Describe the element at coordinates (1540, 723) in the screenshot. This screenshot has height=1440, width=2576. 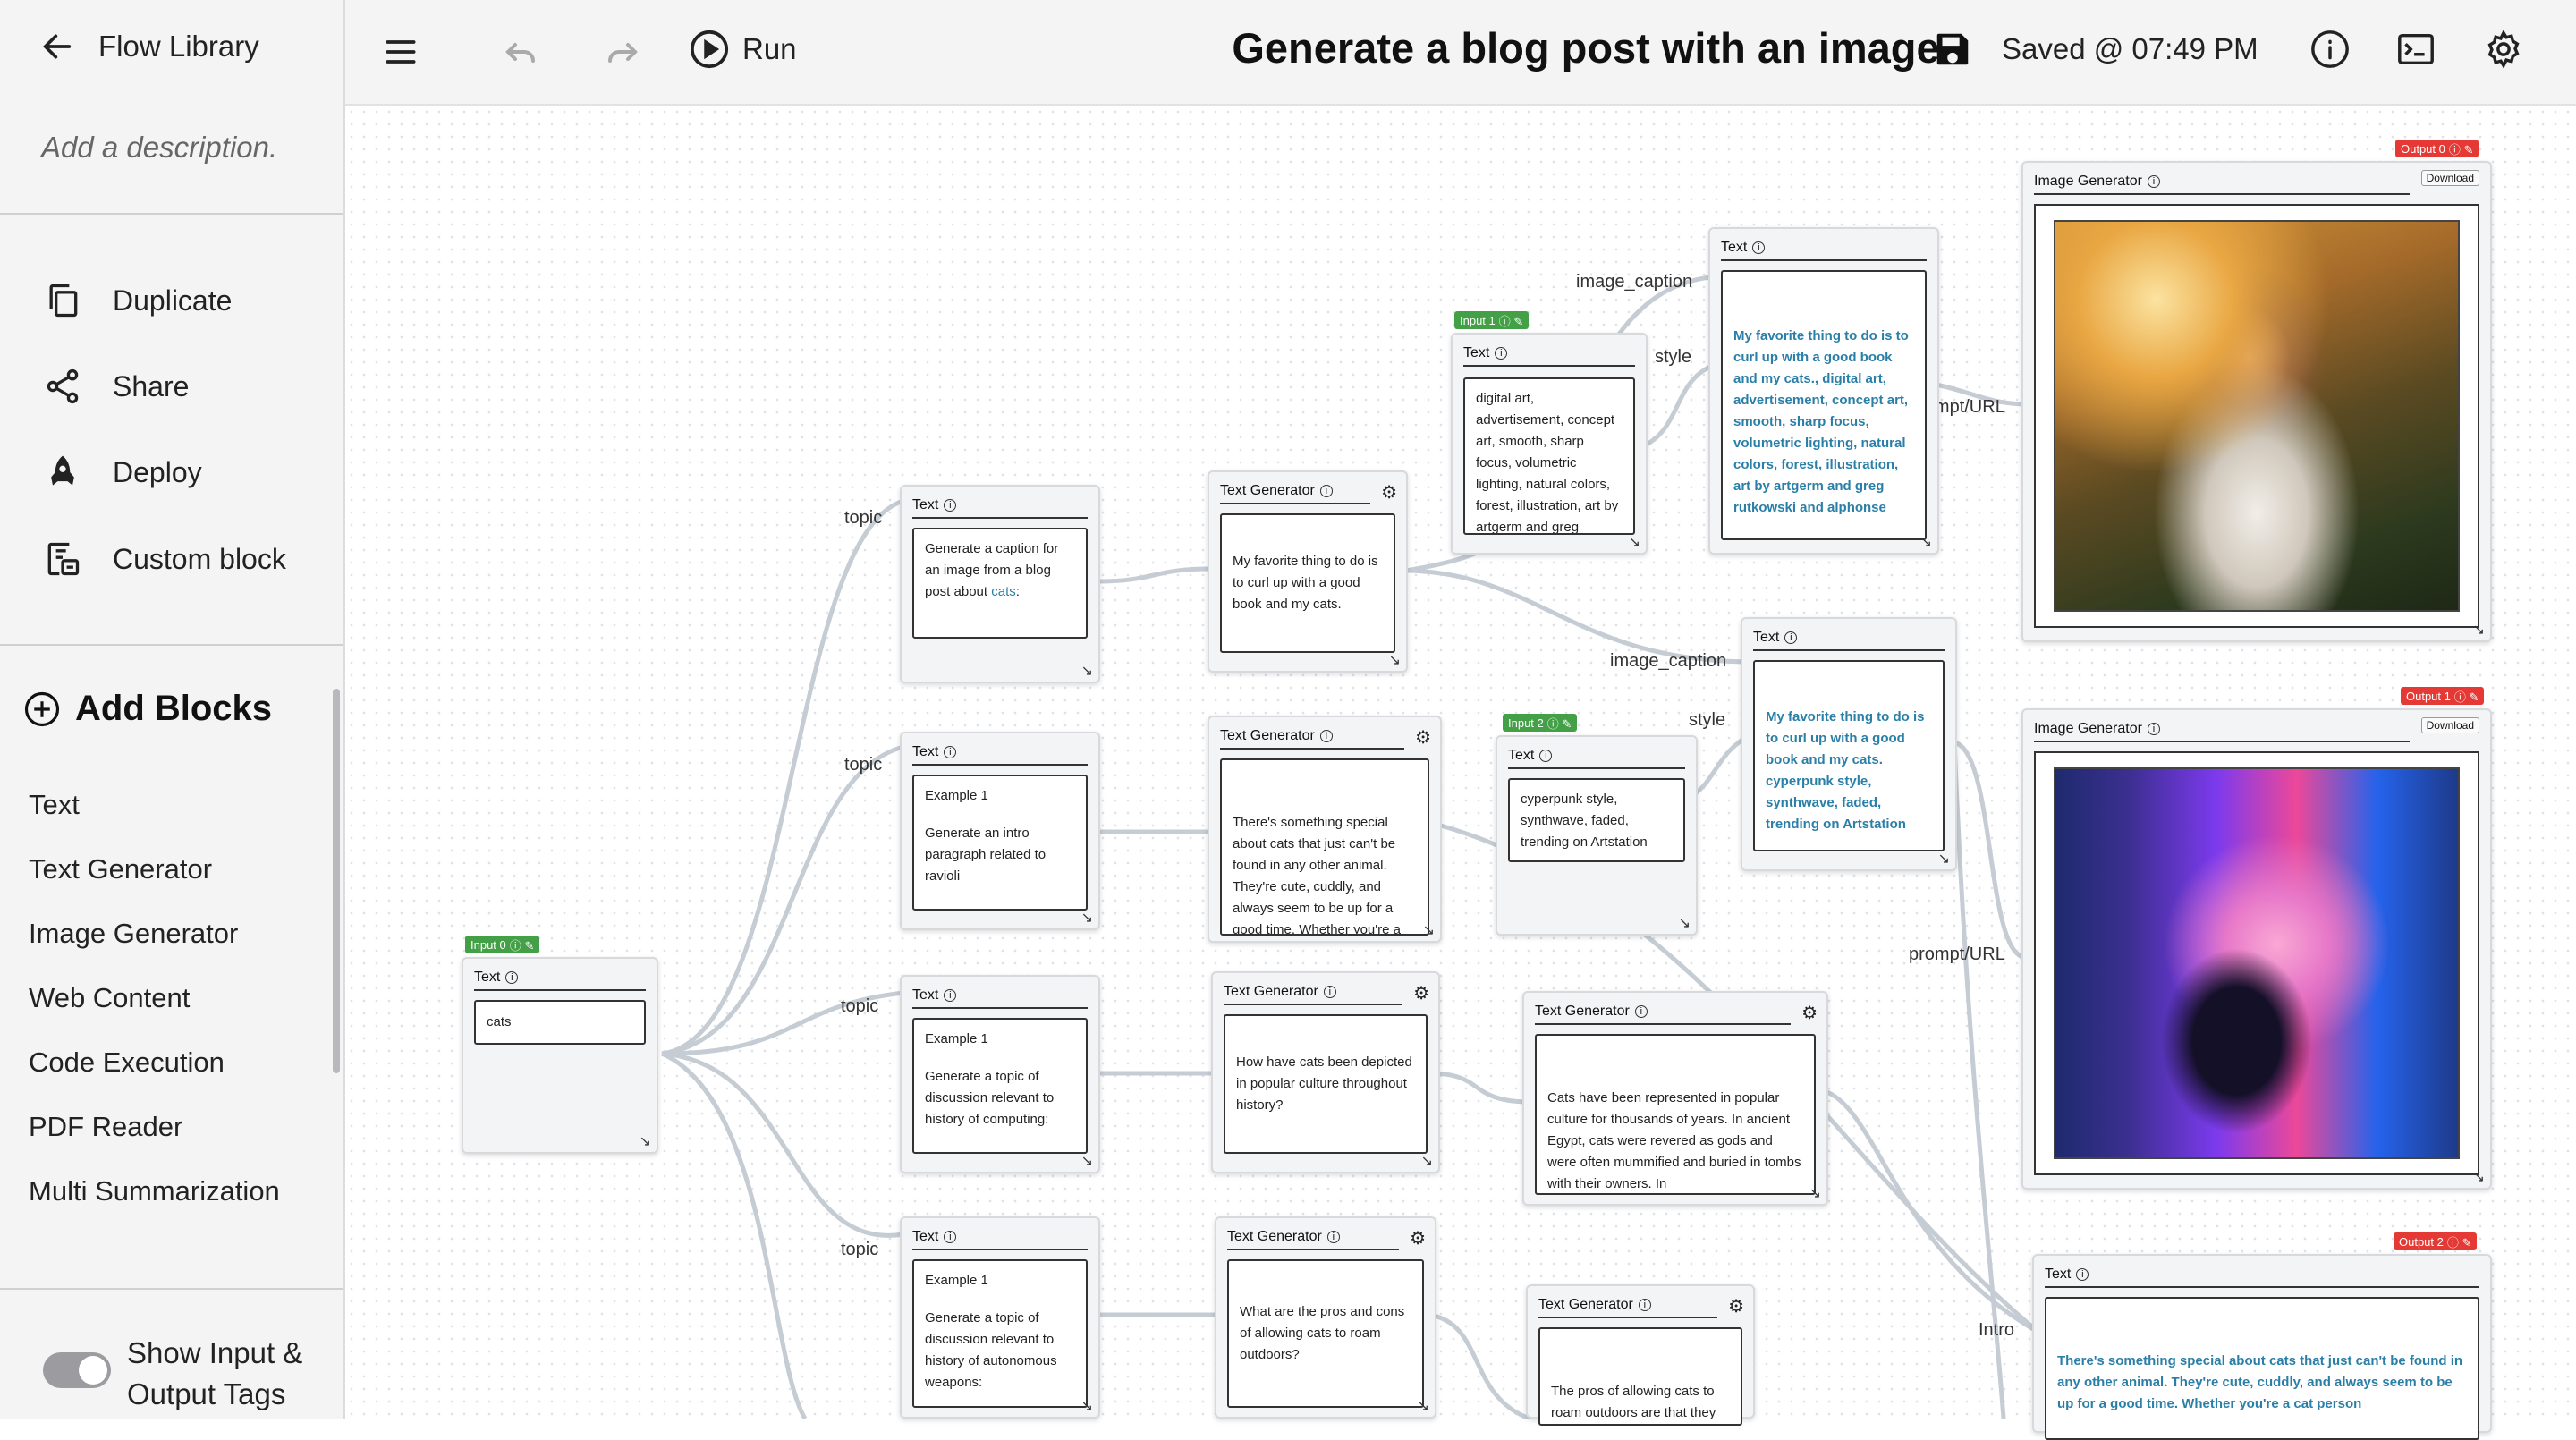
I see `input-tag: Input 2 ⓘ ✎` at that location.